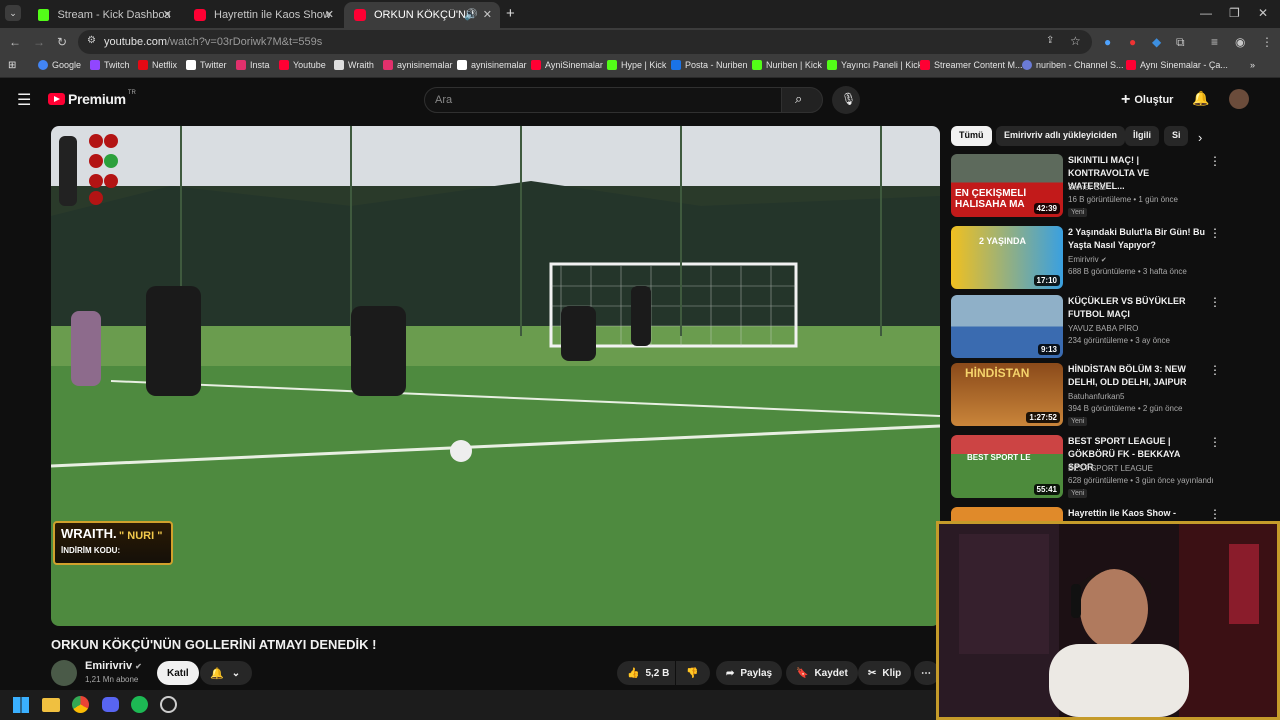  What do you see at coordinates (361, 65) in the screenshot?
I see `bookmark-label: Wraith` at bounding box center [361, 65].